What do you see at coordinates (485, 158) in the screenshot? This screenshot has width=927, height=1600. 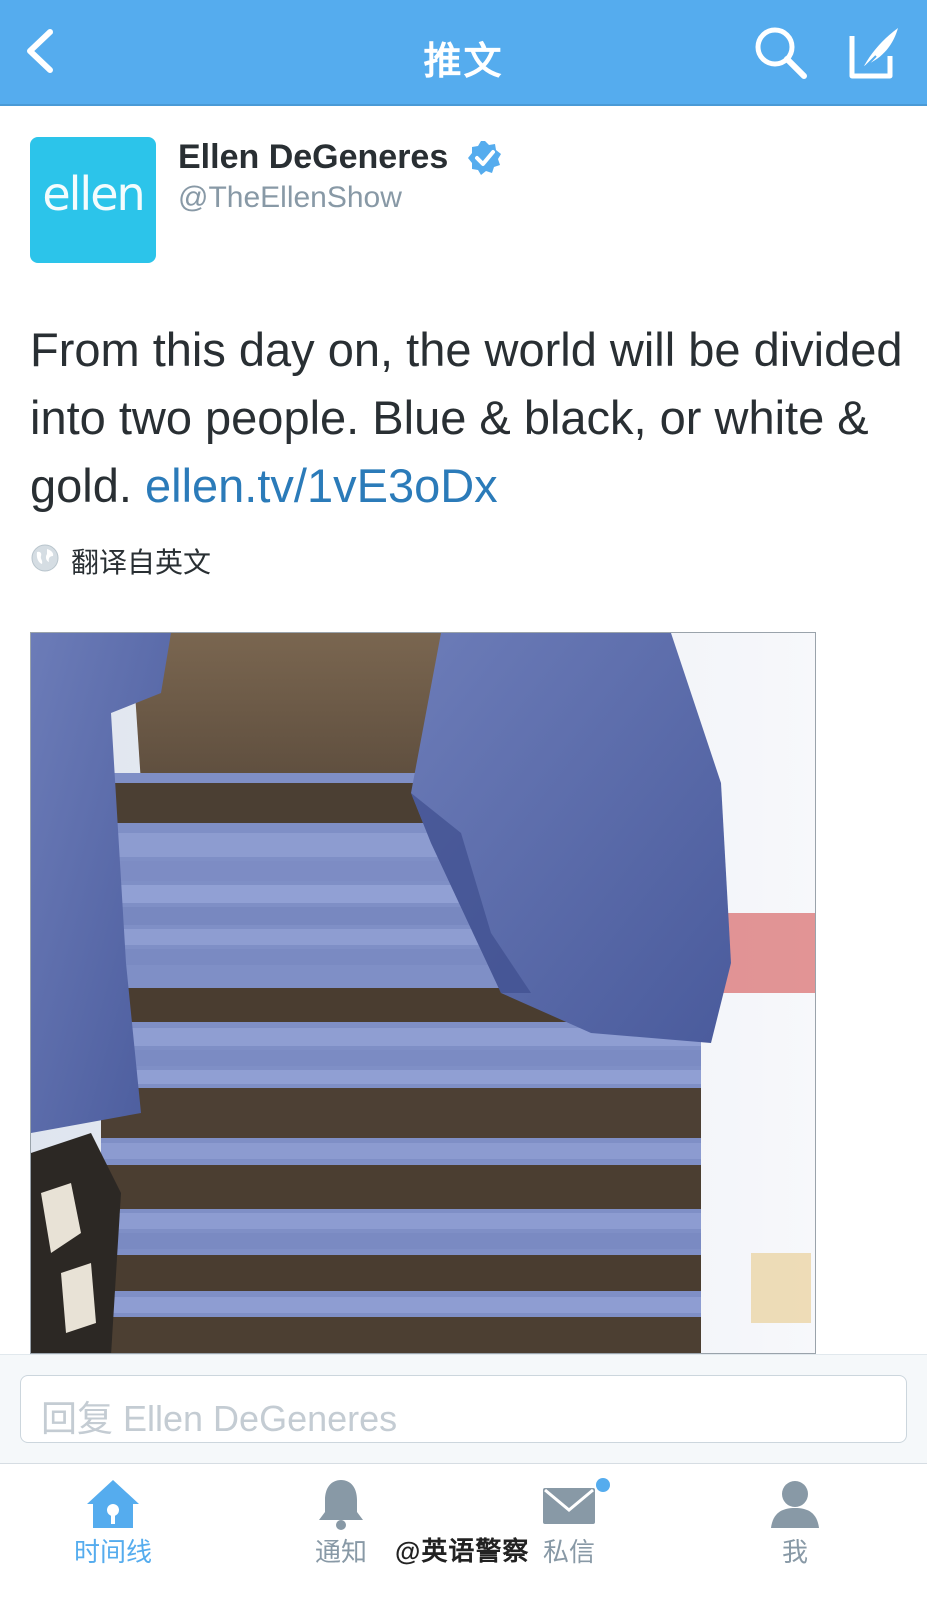 I see `verified-badge-icon` at bounding box center [485, 158].